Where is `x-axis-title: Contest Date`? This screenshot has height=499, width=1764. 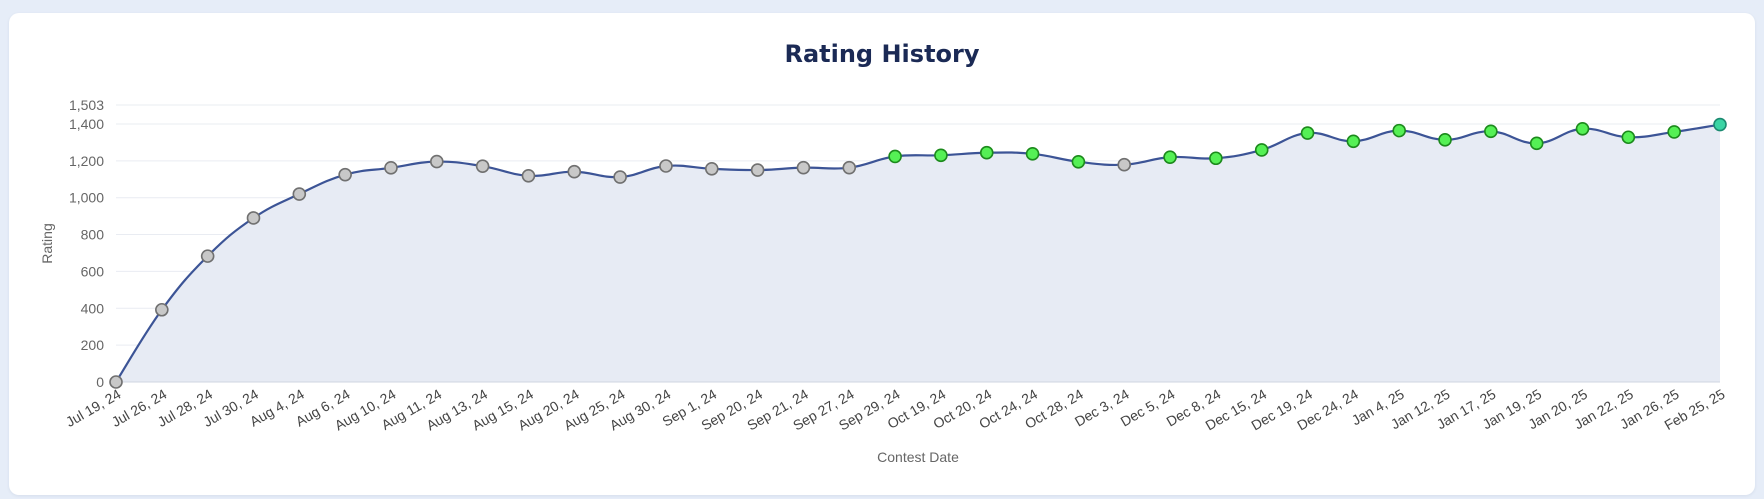 x-axis-title: Contest Date is located at coordinates (918, 457).